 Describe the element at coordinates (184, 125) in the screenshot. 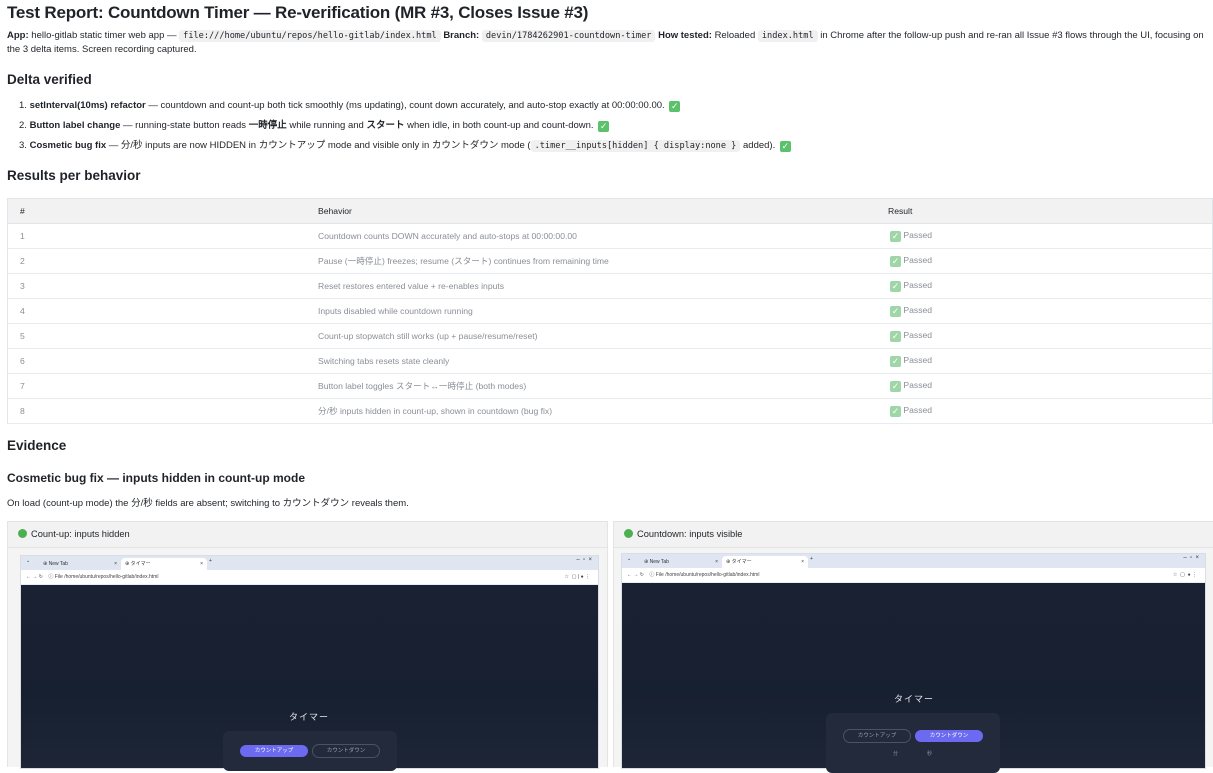

I see `delta-text: — running-state button reads` at that location.